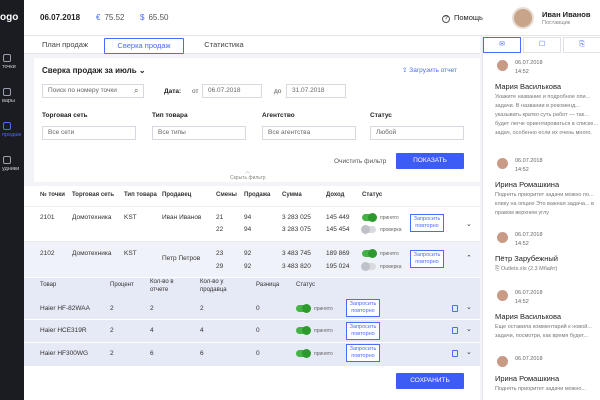 The width and height of the screenshot is (600, 400). Describe the element at coordinates (522, 302) in the screenshot. I see `message-time: 14:52` at that location.